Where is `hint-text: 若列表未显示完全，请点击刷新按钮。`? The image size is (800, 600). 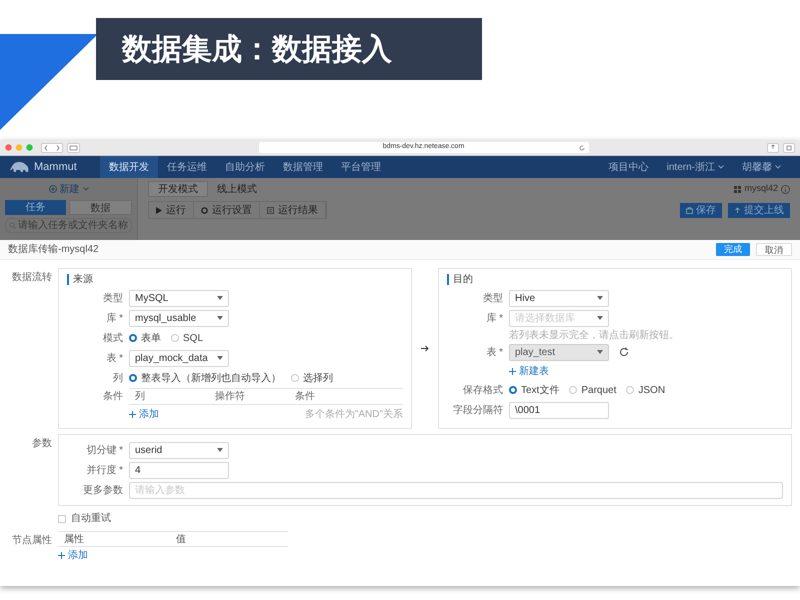
hint-text: 若列表未显示完全，请点击刷新按钮。 is located at coordinates (594, 335).